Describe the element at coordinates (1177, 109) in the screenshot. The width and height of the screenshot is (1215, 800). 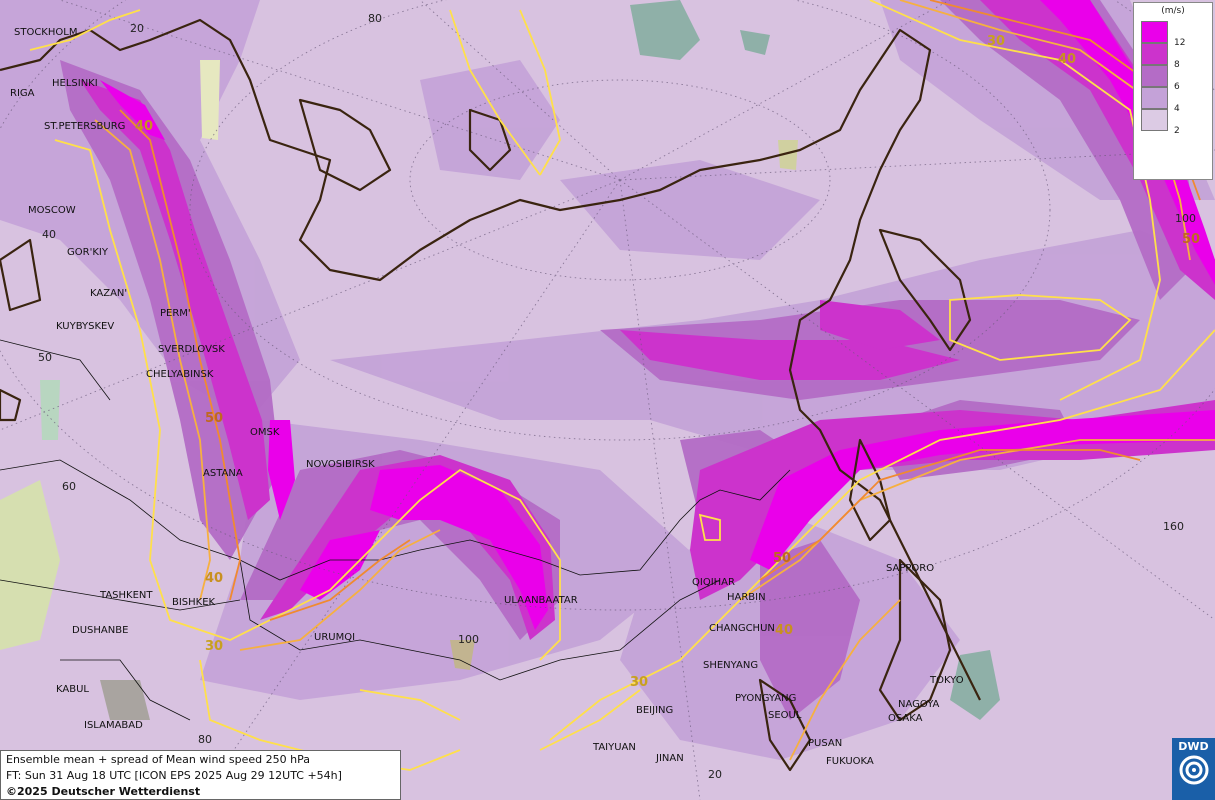
I see `legend-level-label: 4` at that location.